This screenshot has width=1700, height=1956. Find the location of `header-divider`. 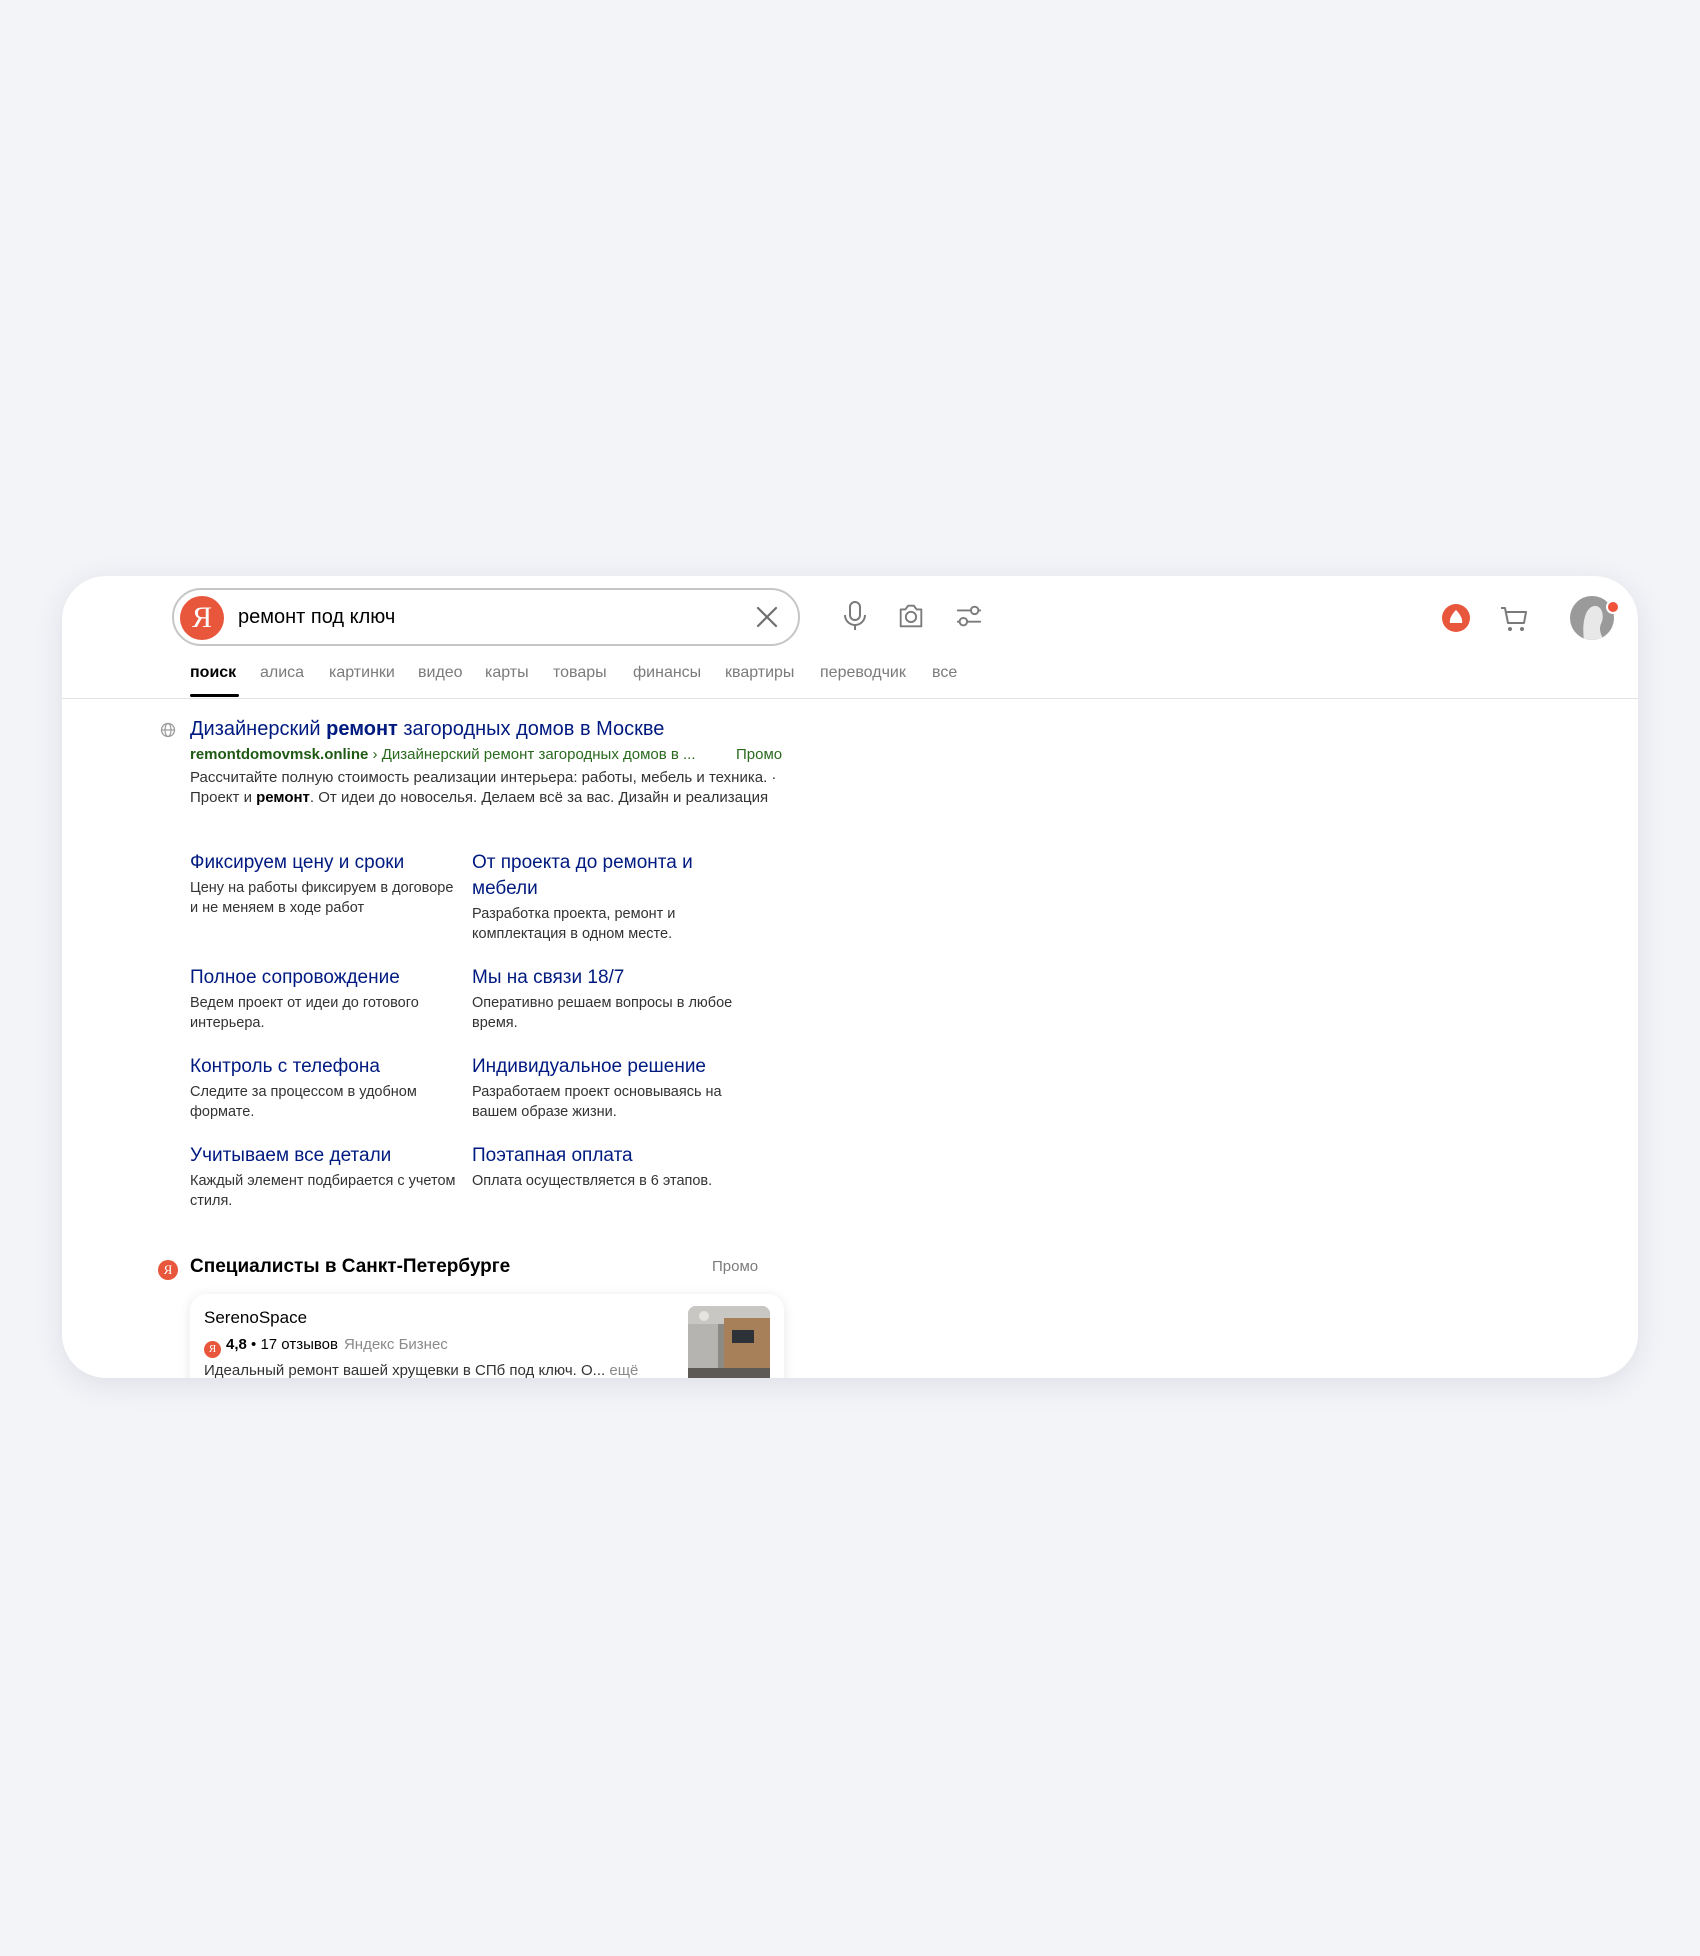

header-divider is located at coordinates (850, 698).